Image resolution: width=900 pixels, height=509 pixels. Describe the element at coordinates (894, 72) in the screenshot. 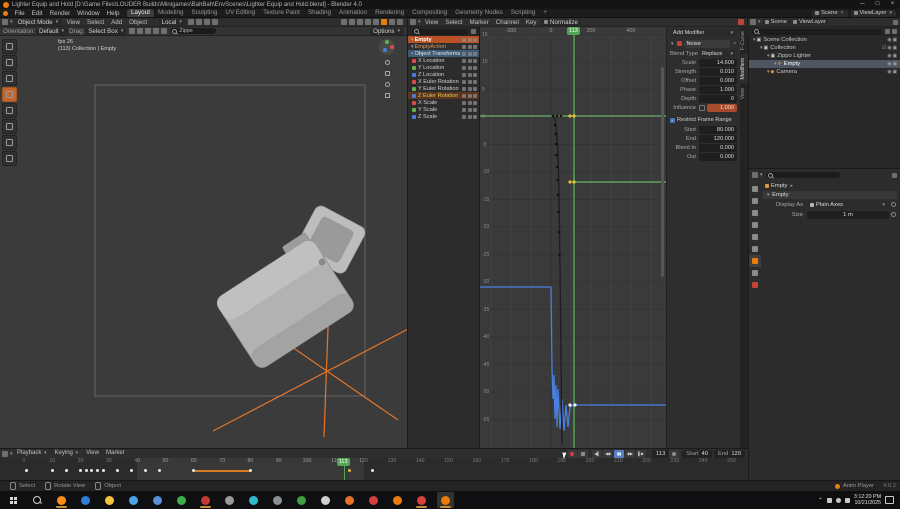

I see `disable-render-camera-icon: ▣` at that location.